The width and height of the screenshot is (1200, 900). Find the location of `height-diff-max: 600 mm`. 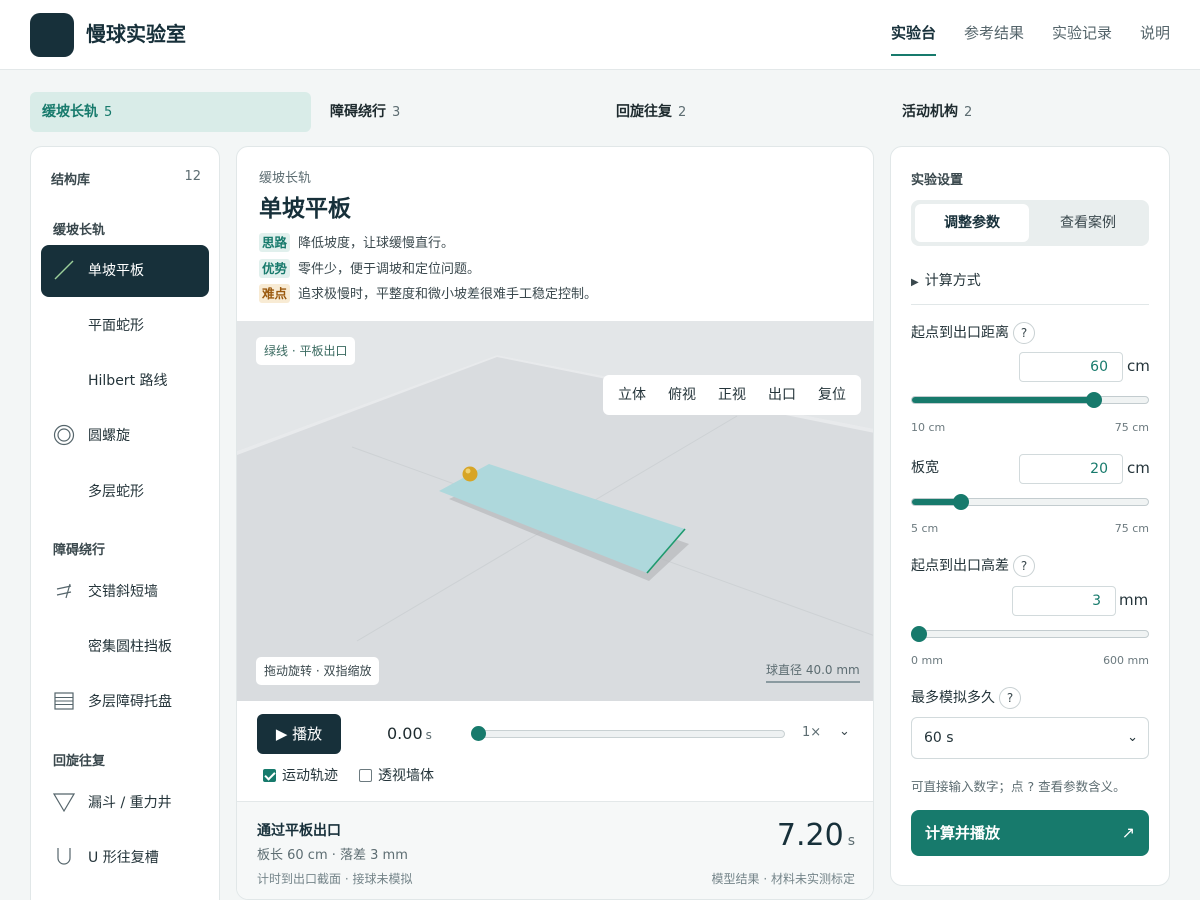

height-diff-max: 600 mm is located at coordinates (1126, 660).